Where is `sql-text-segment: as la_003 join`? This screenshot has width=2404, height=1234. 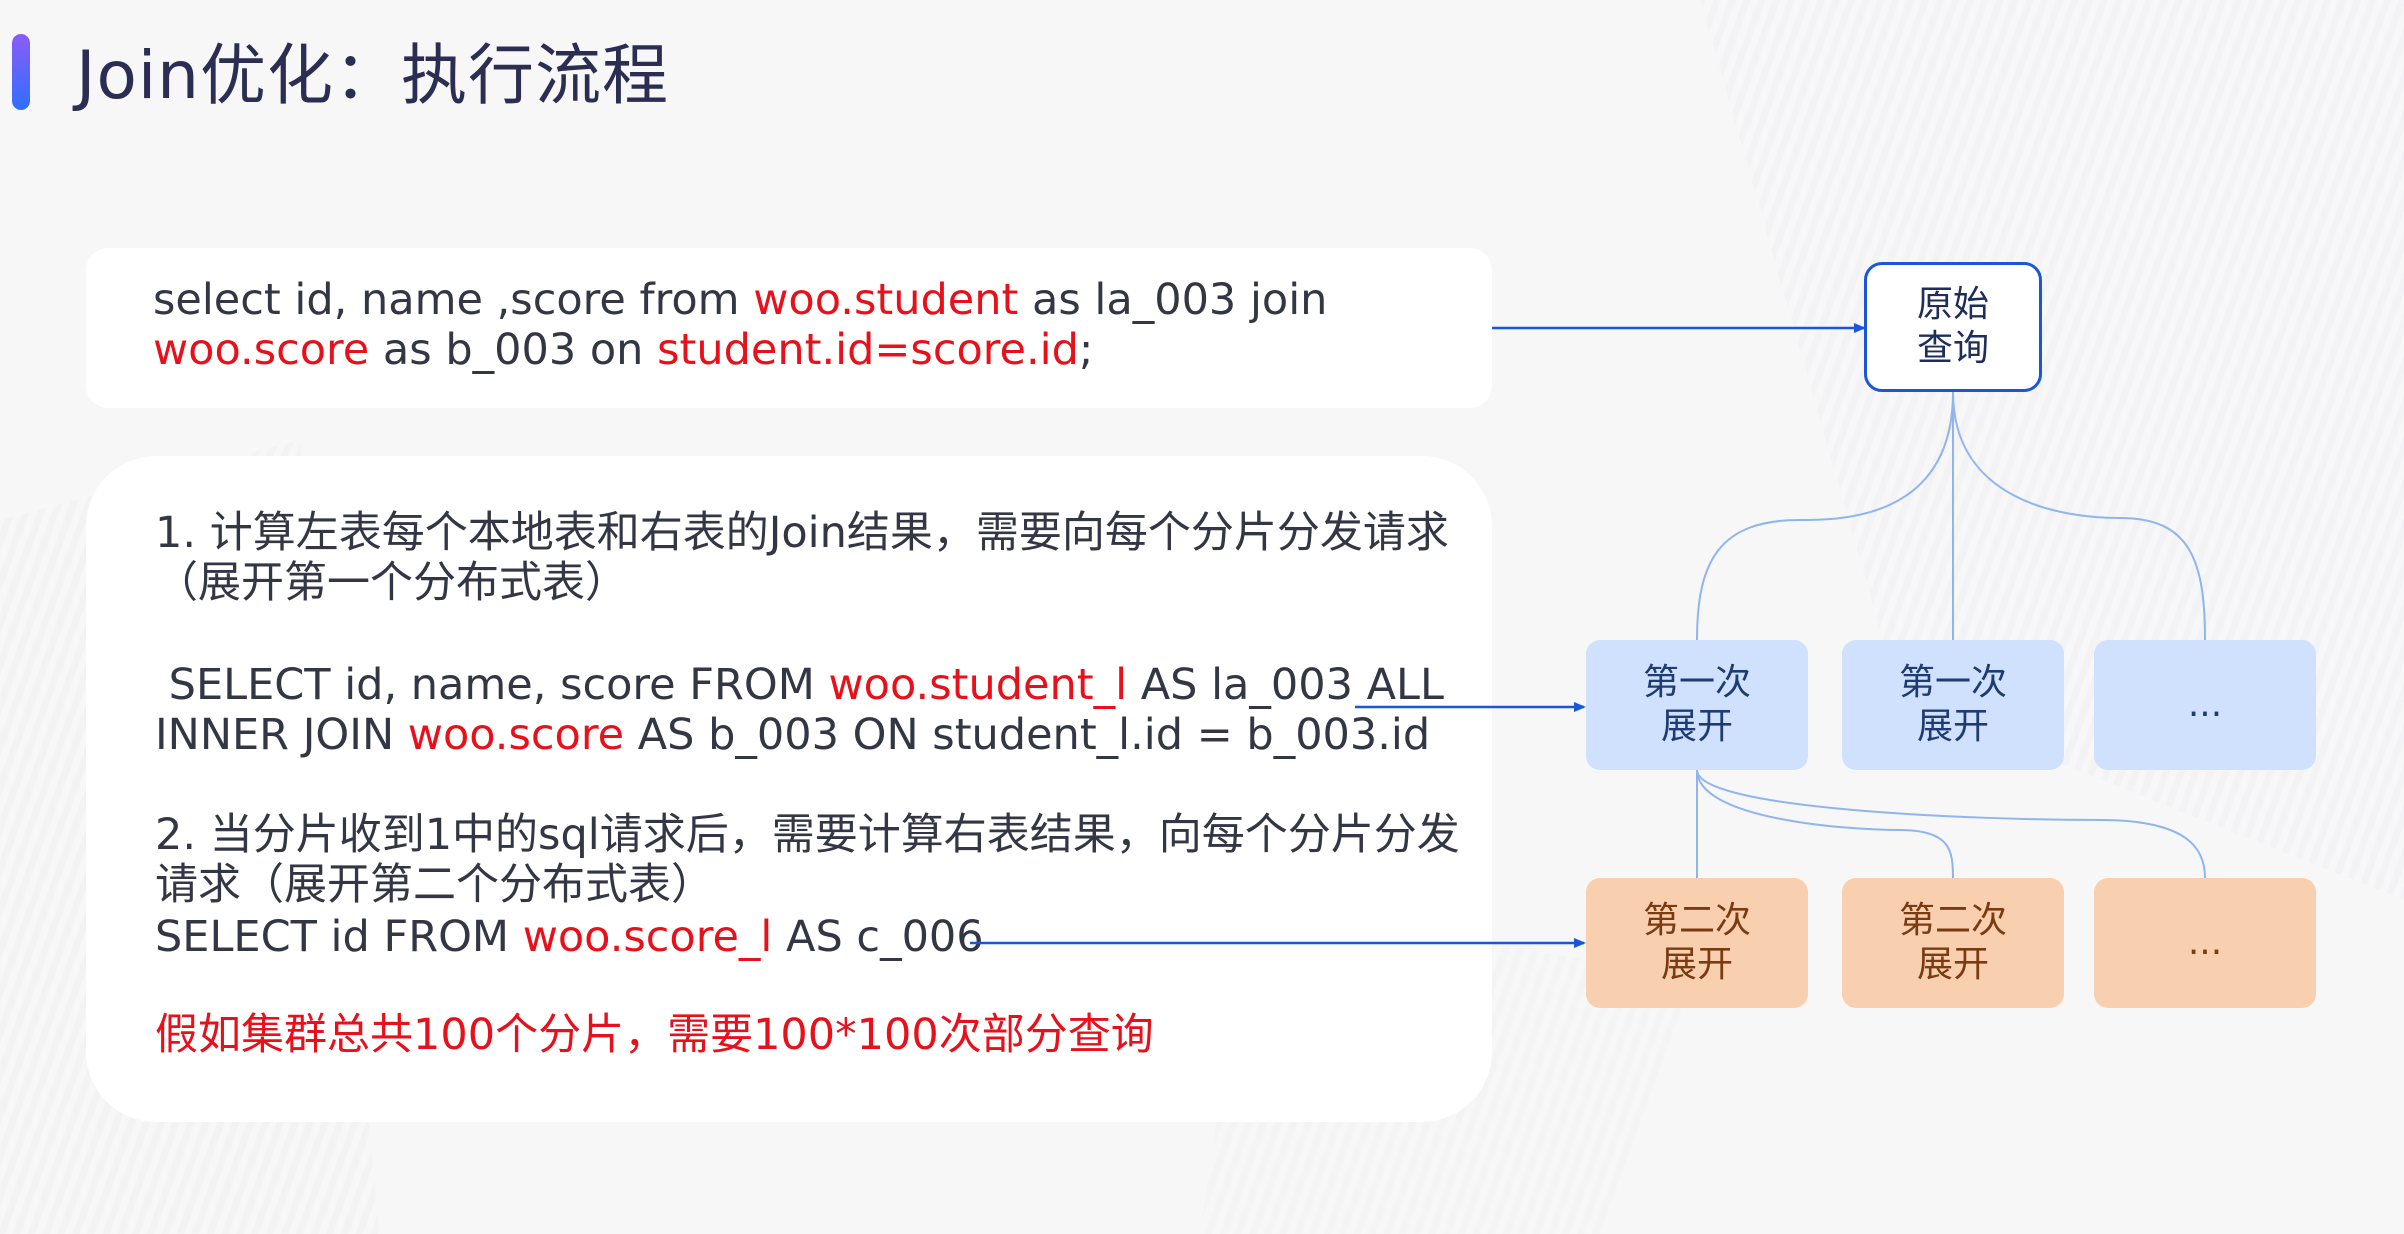 sql-text-segment: as la_003 join is located at coordinates (1173, 300).